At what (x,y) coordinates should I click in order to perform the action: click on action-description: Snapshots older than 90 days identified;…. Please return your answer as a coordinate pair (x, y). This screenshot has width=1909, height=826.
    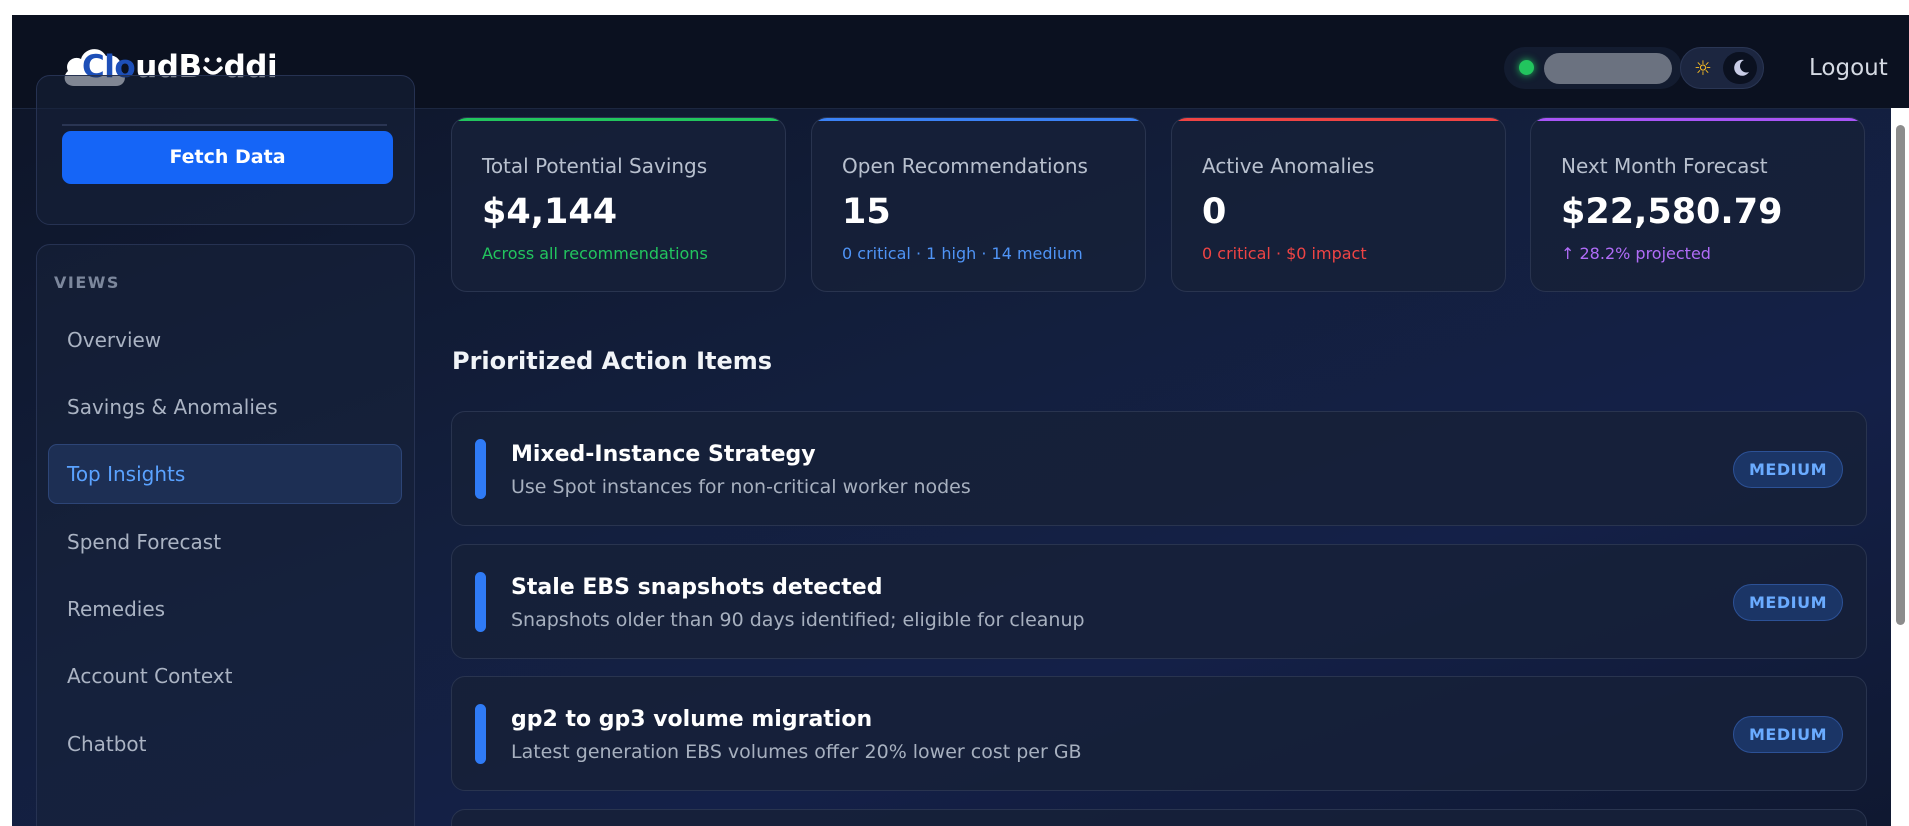
    Looking at the image, I should click on (798, 620).